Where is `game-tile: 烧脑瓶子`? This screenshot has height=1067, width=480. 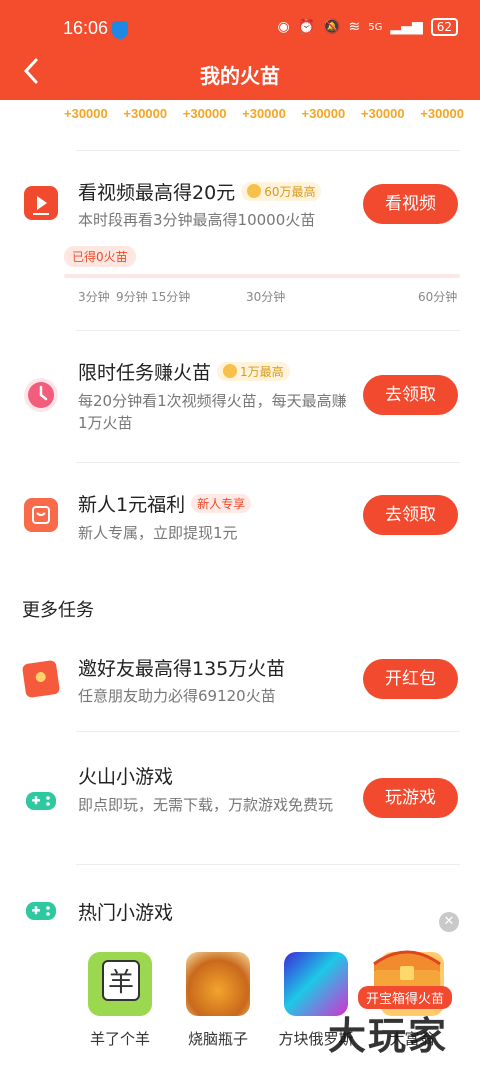 game-tile: 烧脑瓶子 is located at coordinates (218, 1000).